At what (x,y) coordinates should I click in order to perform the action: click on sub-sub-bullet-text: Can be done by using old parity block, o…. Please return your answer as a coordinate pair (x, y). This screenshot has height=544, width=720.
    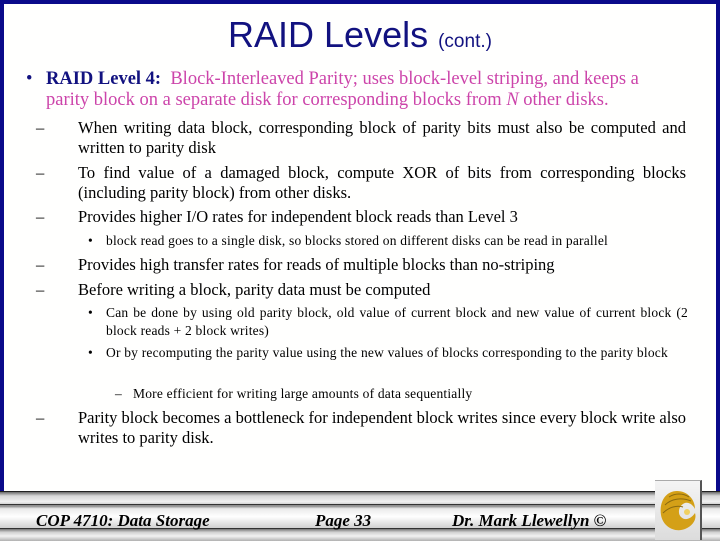
    Looking at the image, I should click on (397, 321).